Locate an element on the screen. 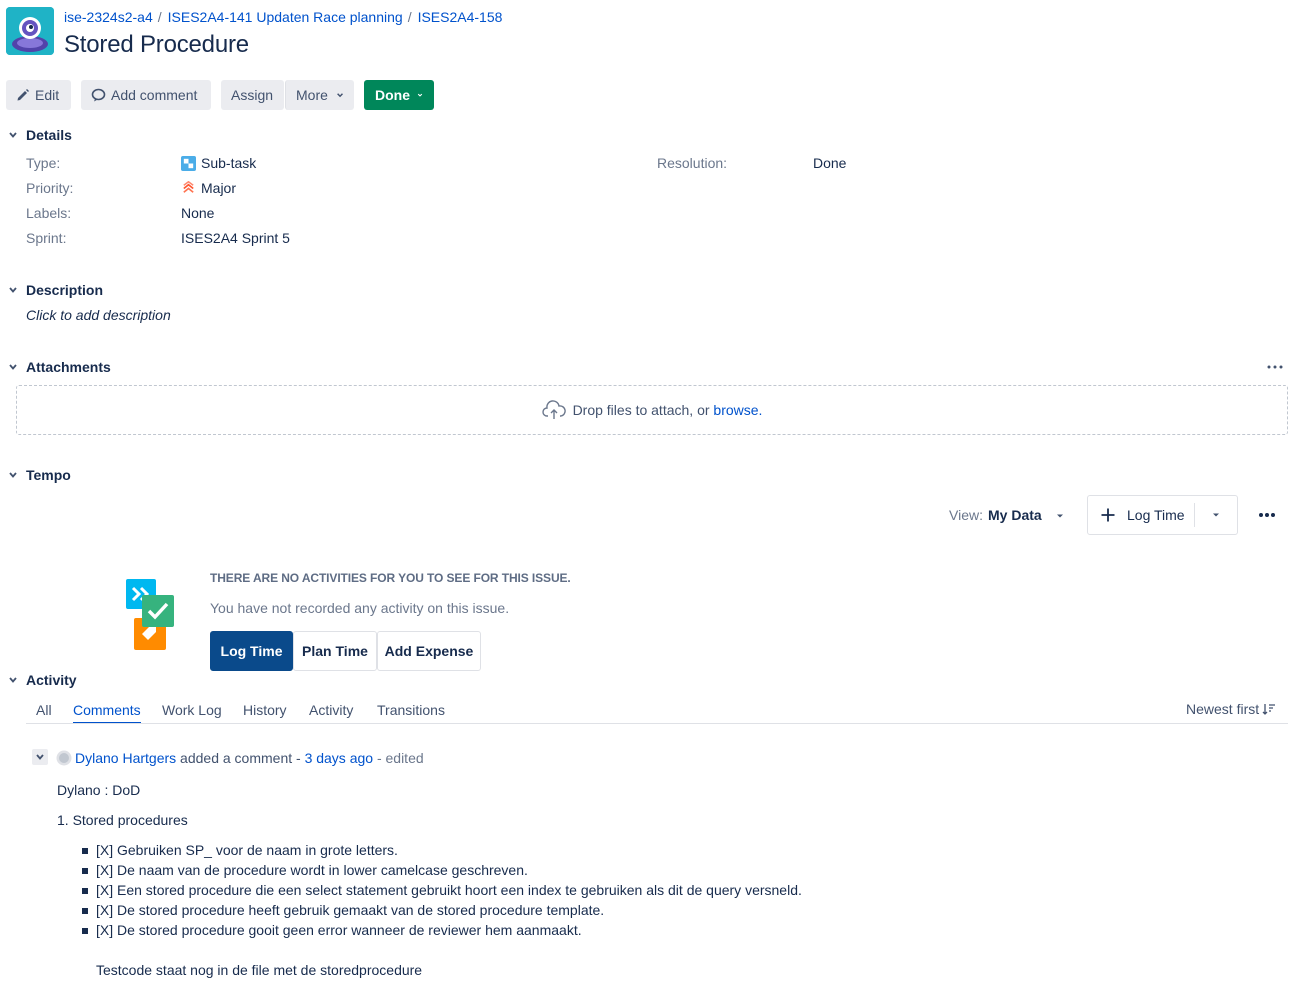 Image resolution: width=1300 pixels, height=989 pixels. sort-order-button: Newest first is located at coordinates (1231, 709).